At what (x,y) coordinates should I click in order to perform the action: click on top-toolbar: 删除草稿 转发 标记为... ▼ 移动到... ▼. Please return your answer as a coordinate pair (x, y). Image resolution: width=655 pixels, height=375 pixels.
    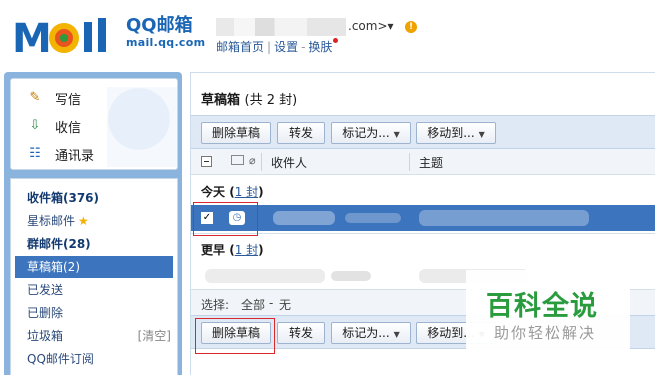
    Looking at the image, I should click on (423, 132).